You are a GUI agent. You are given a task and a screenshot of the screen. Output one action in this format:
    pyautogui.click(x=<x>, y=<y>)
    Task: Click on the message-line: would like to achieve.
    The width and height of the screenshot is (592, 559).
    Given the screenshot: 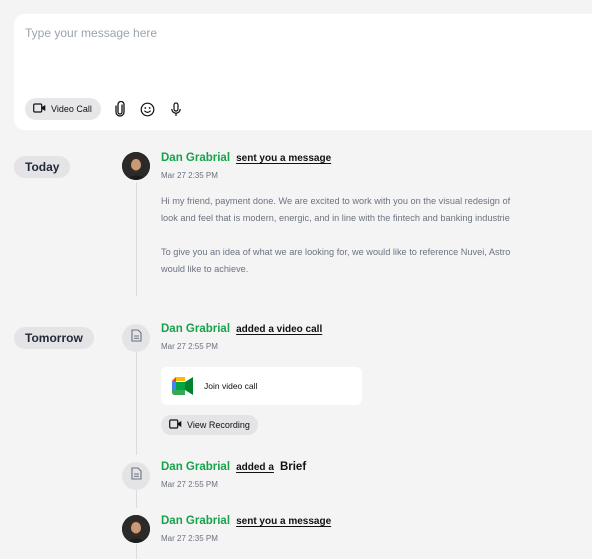 What is the action you would take?
    pyautogui.click(x=205, y=269)
    